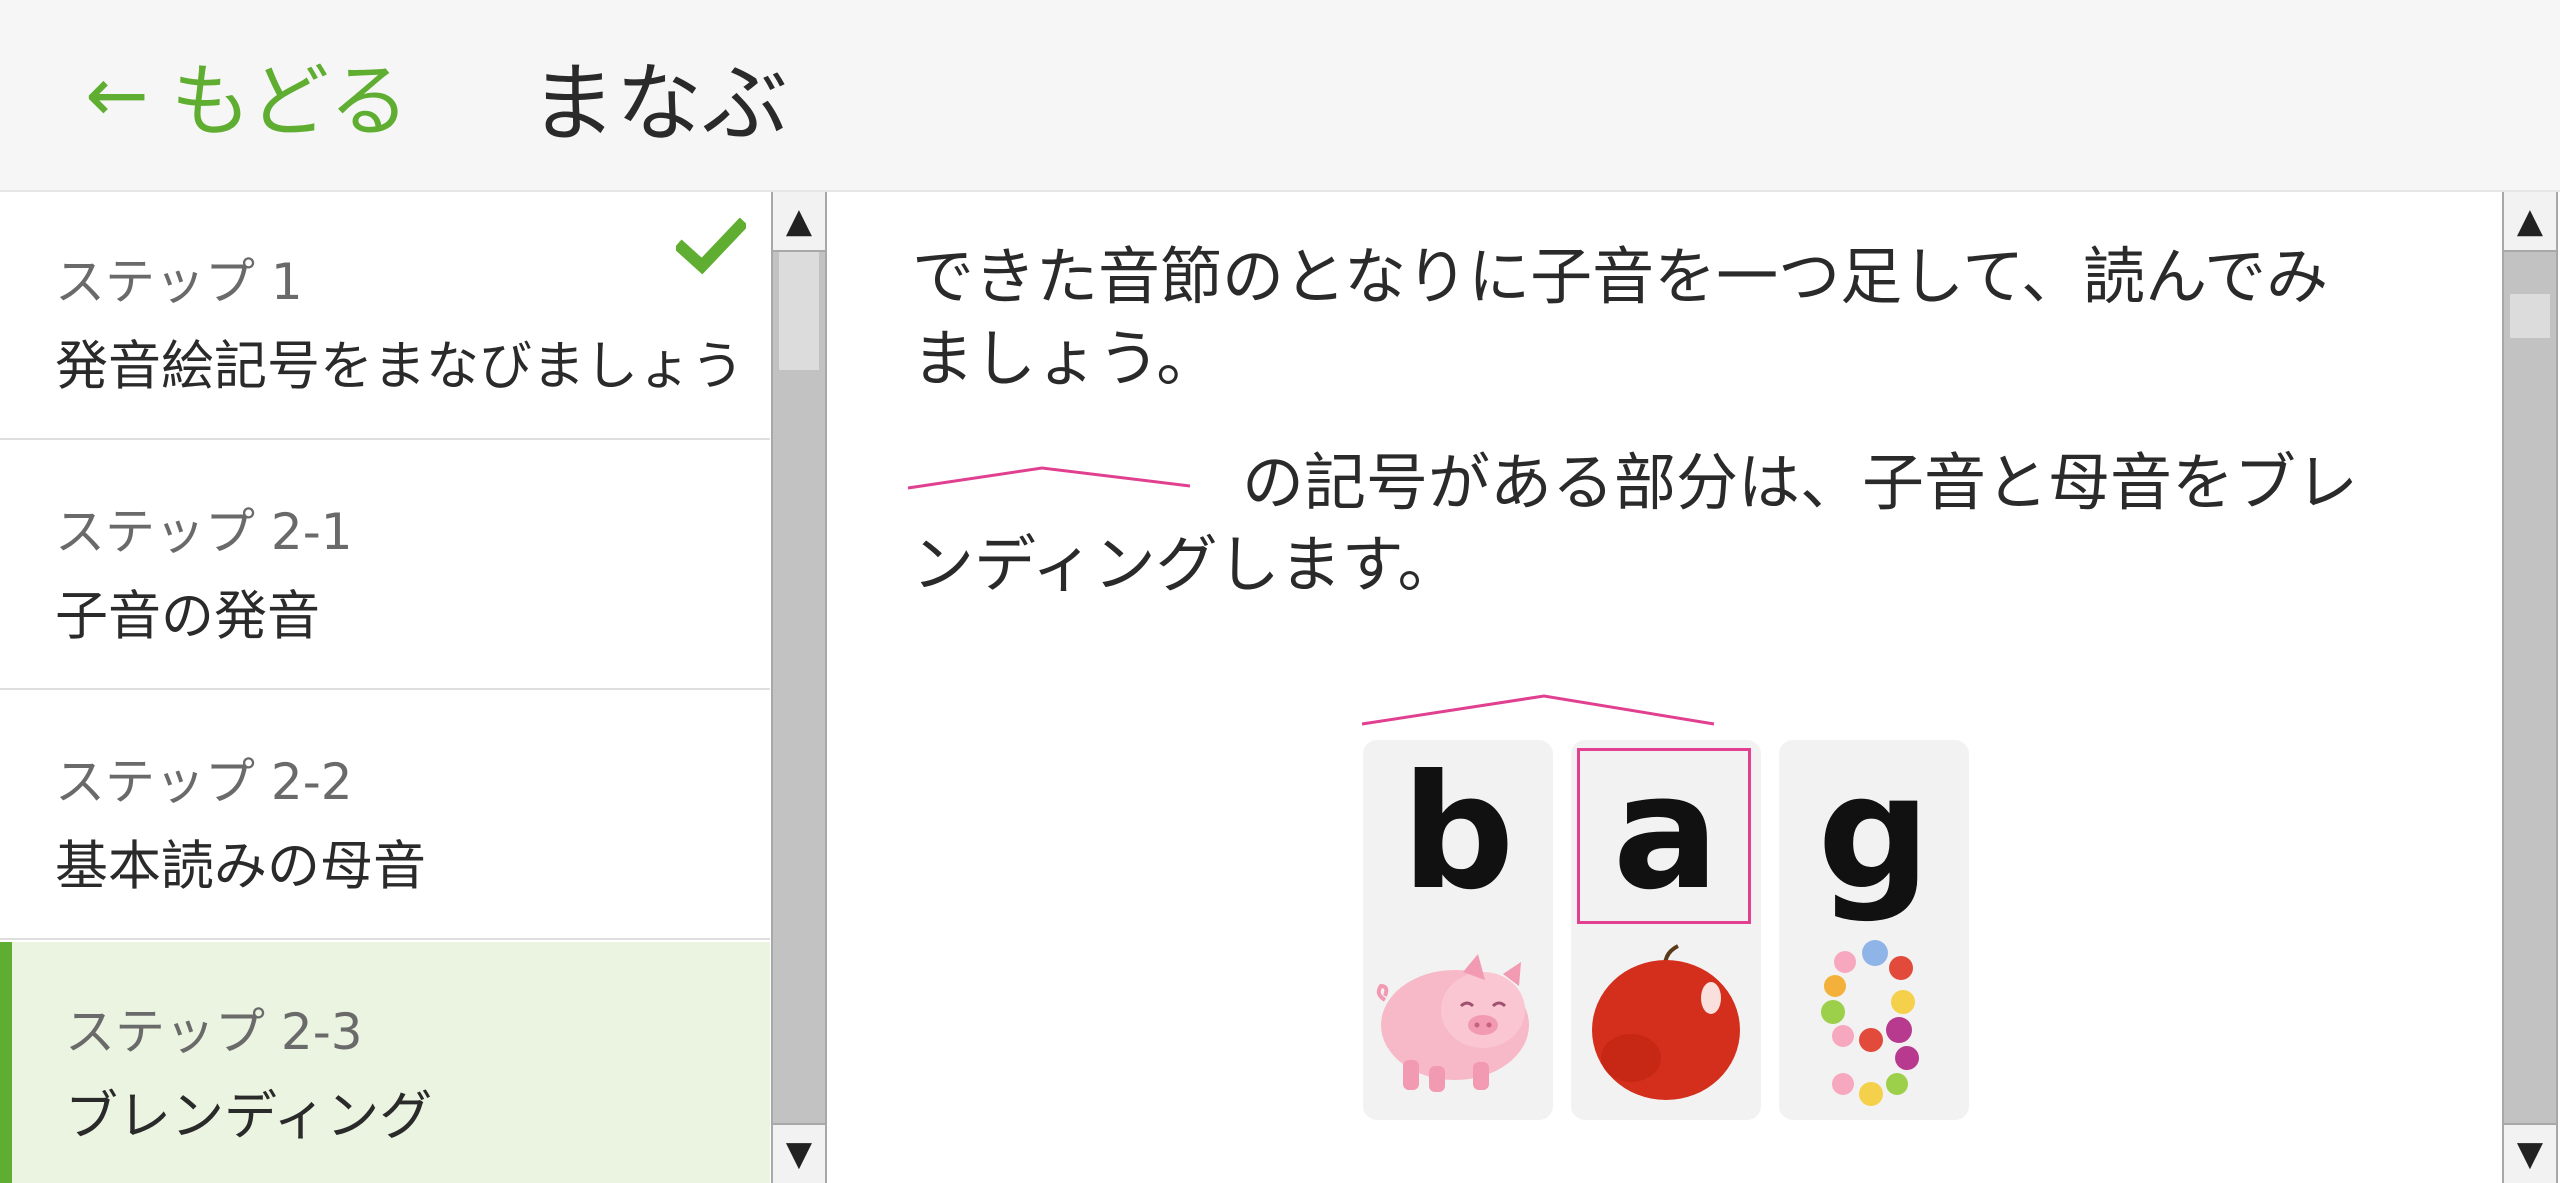 The height and width of the screenshot is (1183, 2560). I want to click on step-number: ステップ 2-2, so click(204, 782).